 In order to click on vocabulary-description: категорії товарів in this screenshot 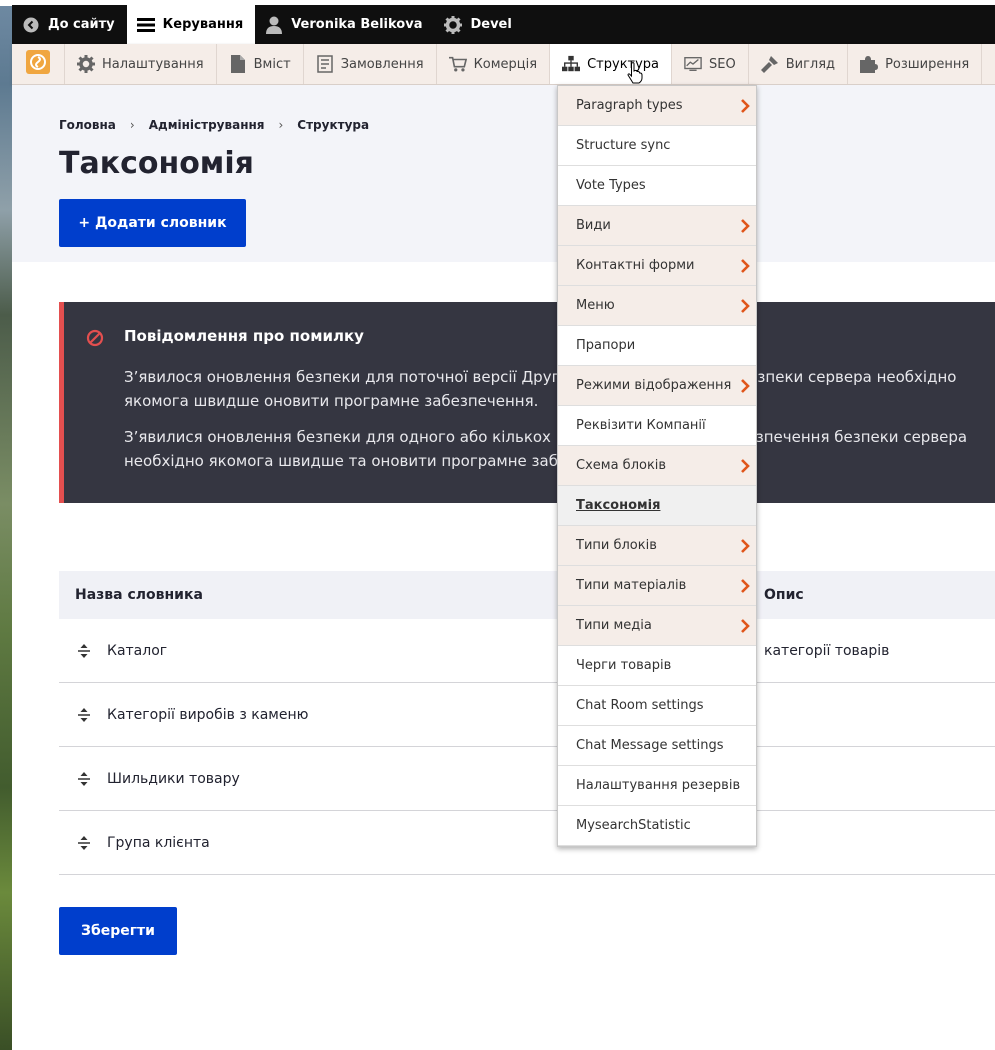, I will do `click(827, 650)`.